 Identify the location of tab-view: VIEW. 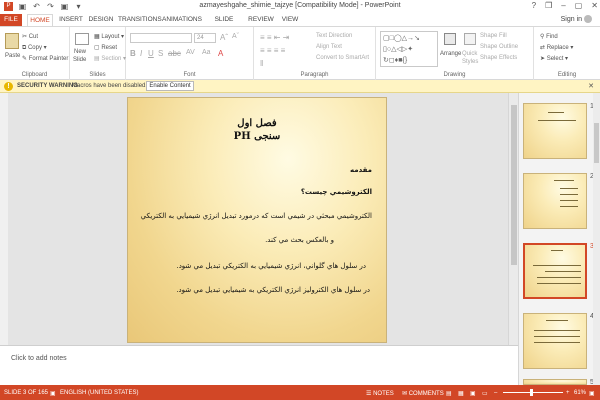
(290, 20).